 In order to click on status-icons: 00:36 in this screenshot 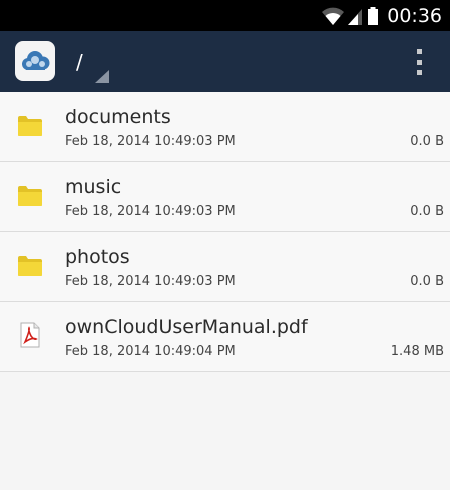, I will do `click(381, 16)`.